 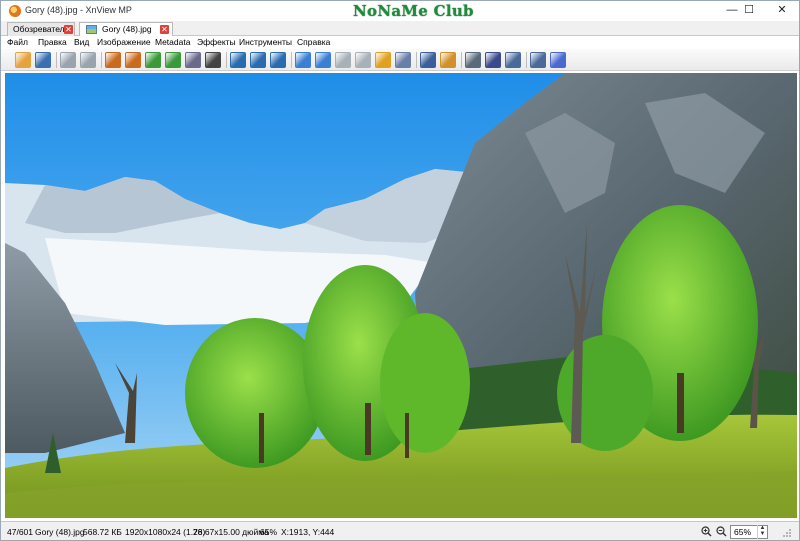 I want to click on menu-view: Вид, so click(x=81, y=42).